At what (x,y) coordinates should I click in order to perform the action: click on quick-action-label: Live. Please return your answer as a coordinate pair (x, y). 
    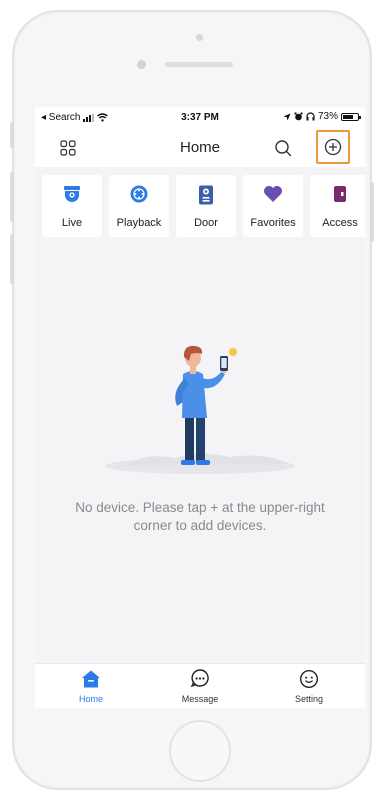
    Looking at the image, I should click on (72, 223).